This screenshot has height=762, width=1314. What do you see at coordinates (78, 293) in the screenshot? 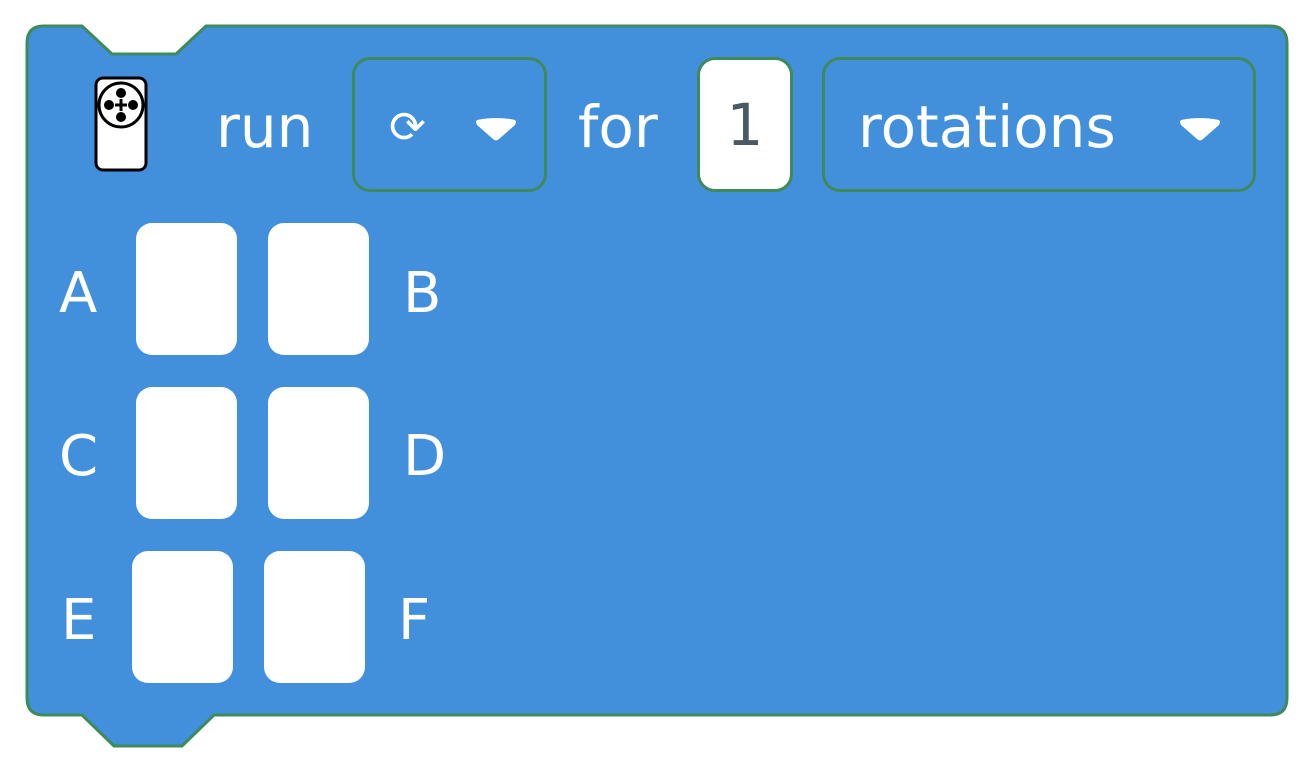
I see `port-label-a: A` at bounding box center [78, 293].